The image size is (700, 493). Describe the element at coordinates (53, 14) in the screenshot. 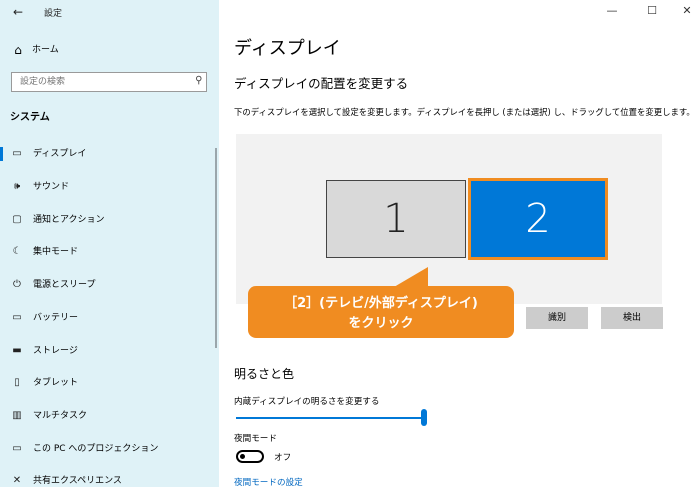

I see `window-title: 設定` at that location.